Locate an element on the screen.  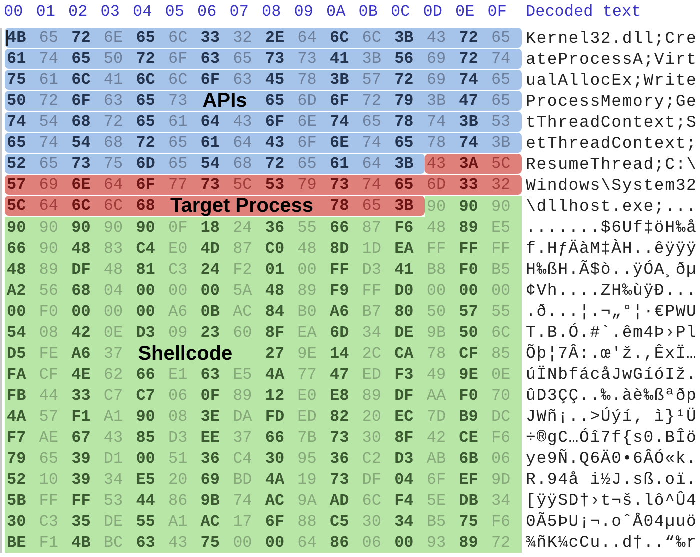
hex-byte: 57 is located at coordinates (17, 185).